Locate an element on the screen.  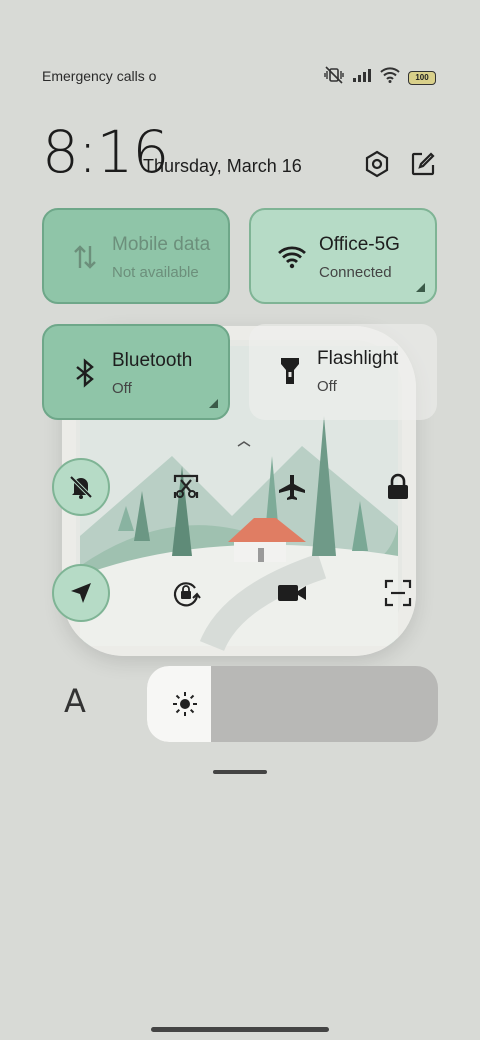
toggle-scan is located at coordinates (398, 593).